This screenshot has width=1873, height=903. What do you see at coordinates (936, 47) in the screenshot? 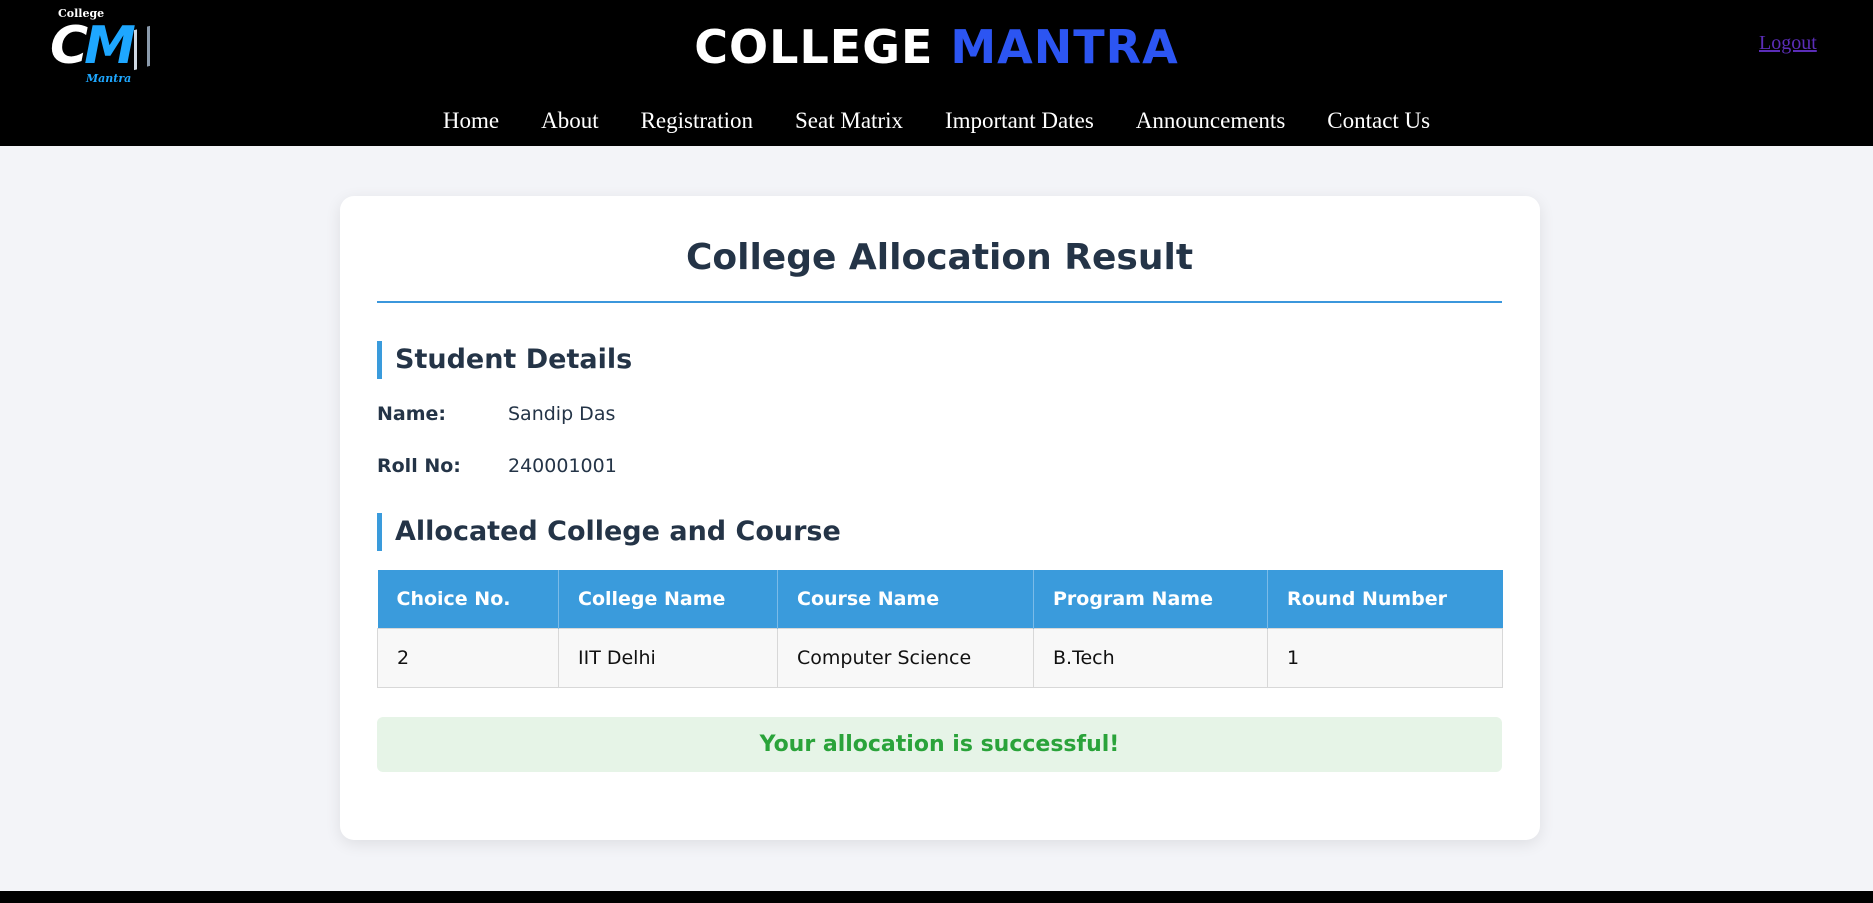
I see `site-brand-title: COLLEGE MANTRA` at bounding box center [936, 47].